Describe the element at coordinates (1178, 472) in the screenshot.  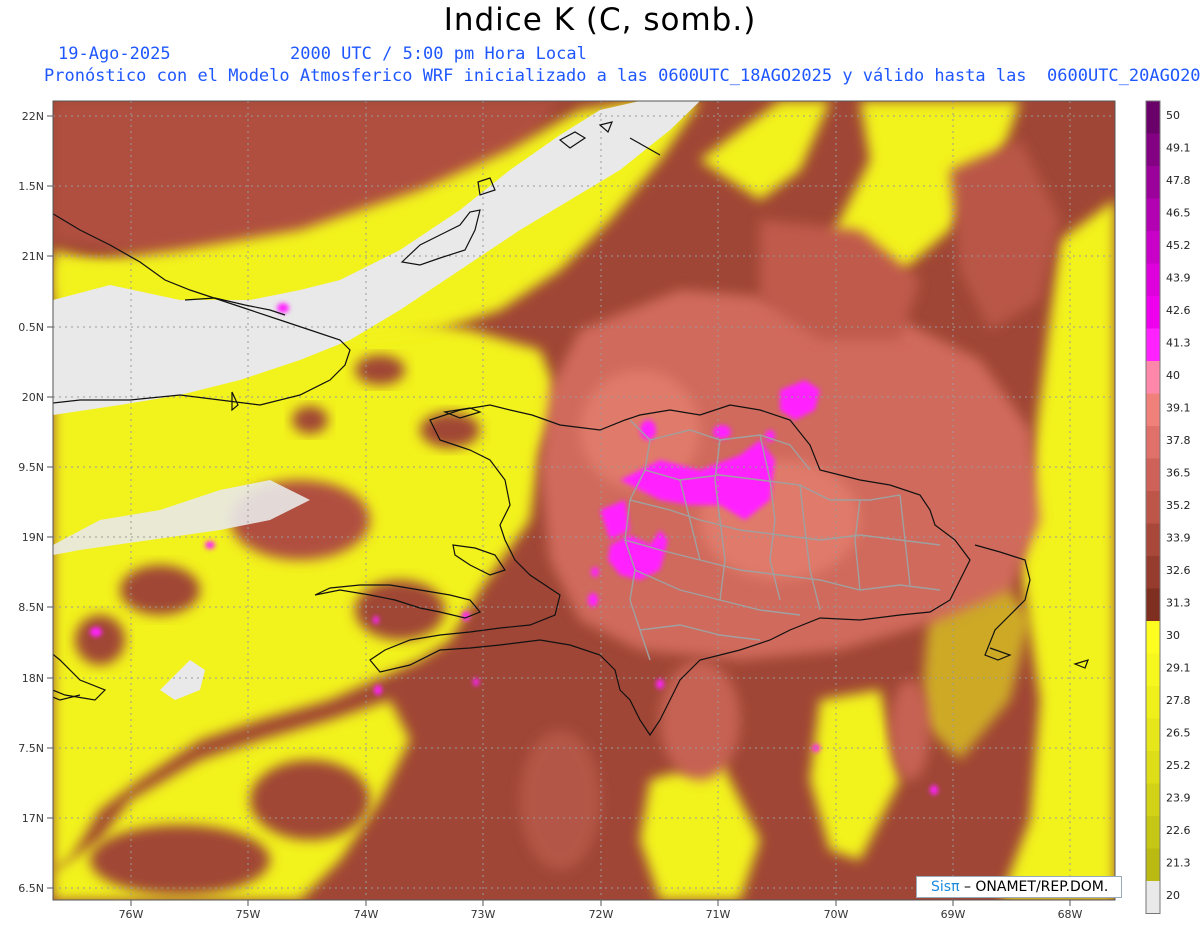
I see `colorbar-label: 36.5` at that location.